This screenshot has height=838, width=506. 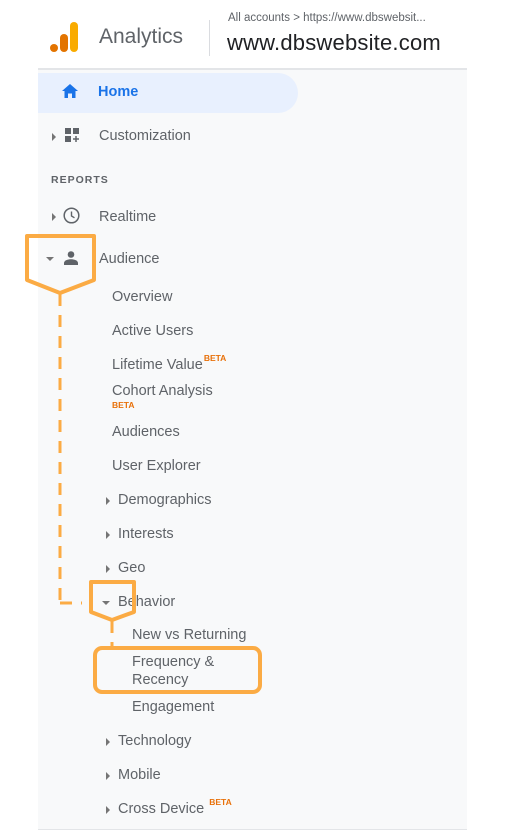 I want to click on nav-subitem-geo: Geo, so click(x=206, y=570).